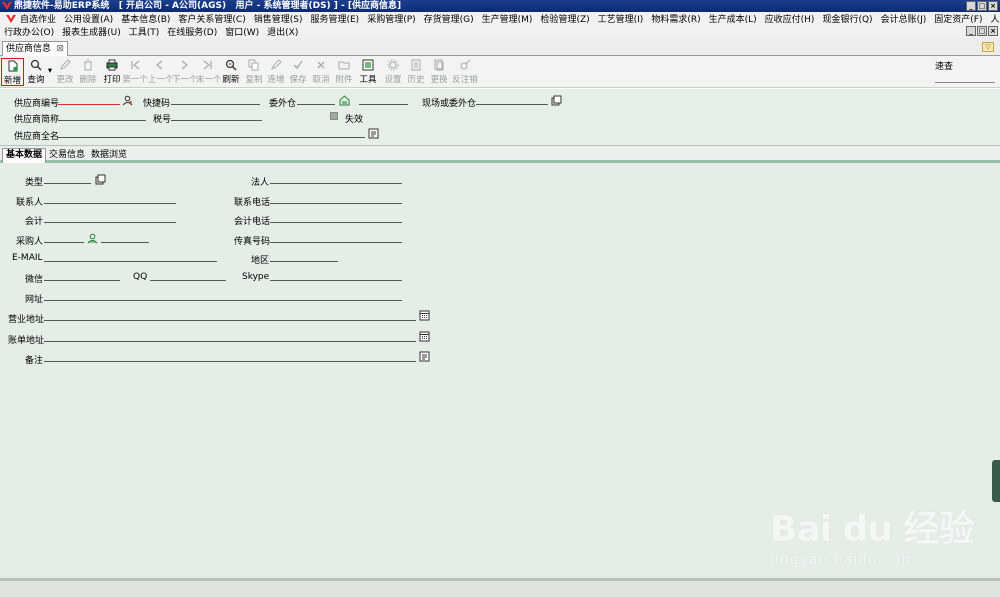 This screenshot has width=1000, height=597. I want to click on tab-dropdown-icon: ▽, so click(988, 47).